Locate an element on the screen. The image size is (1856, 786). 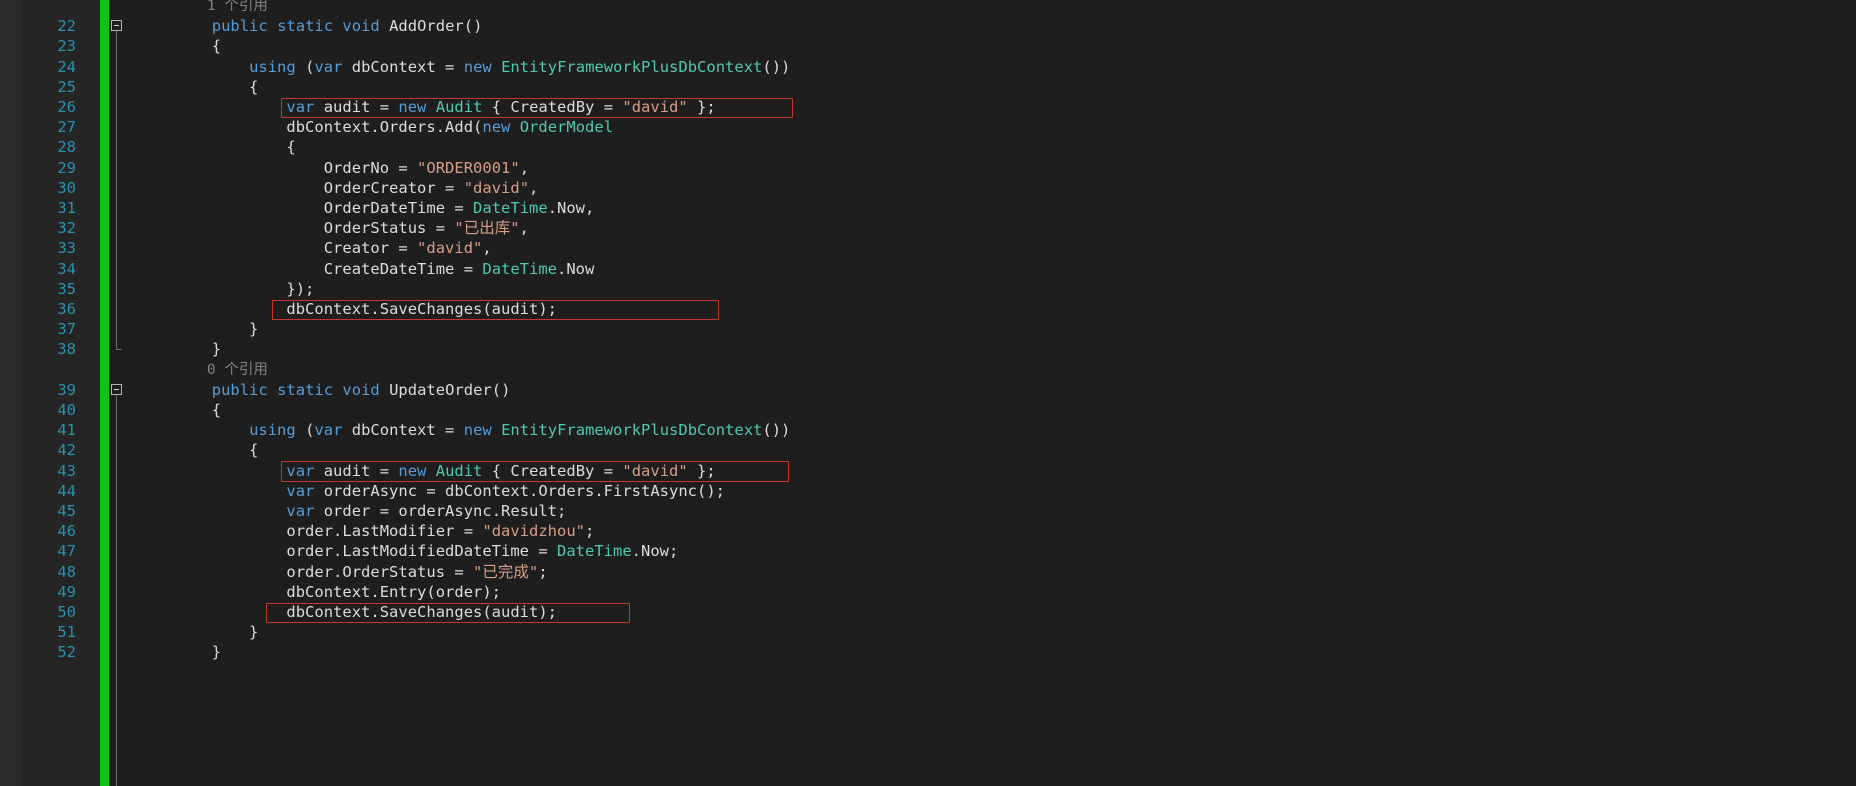
code-token-pln: { CreatedBy = is located at coordinates (552, 470).